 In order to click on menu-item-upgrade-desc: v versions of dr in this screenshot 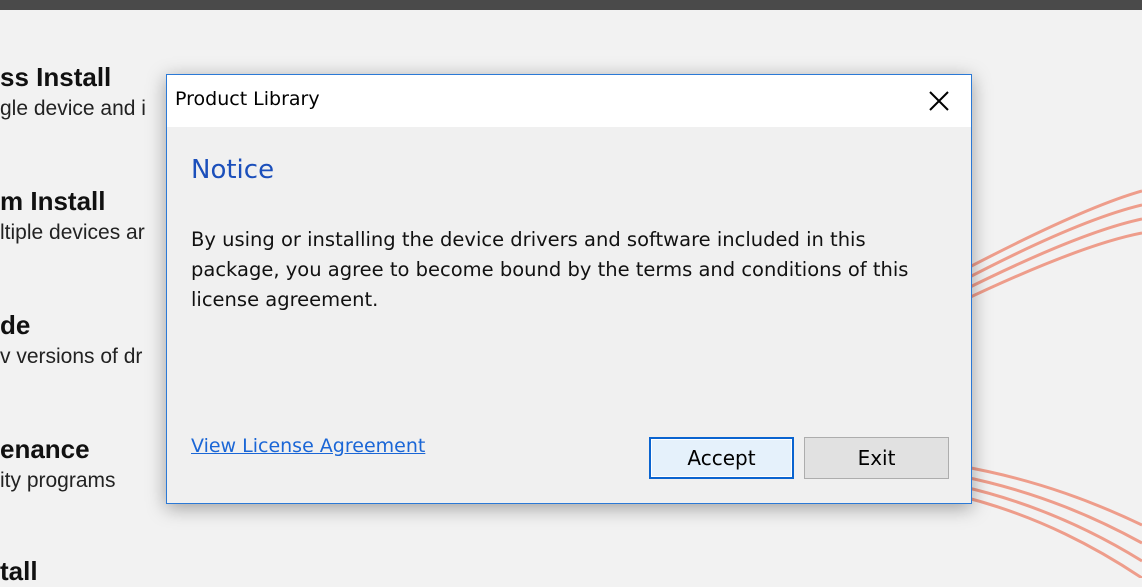, I will do `click(71, 356)`.